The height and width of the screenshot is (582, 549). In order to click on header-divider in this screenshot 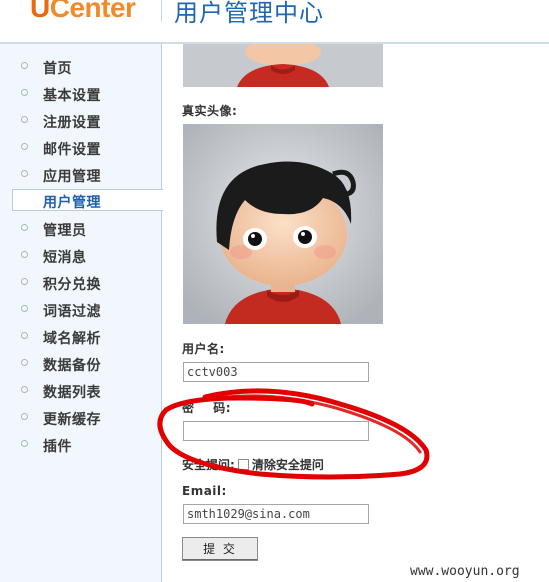, I will do `click(161, 11)`.